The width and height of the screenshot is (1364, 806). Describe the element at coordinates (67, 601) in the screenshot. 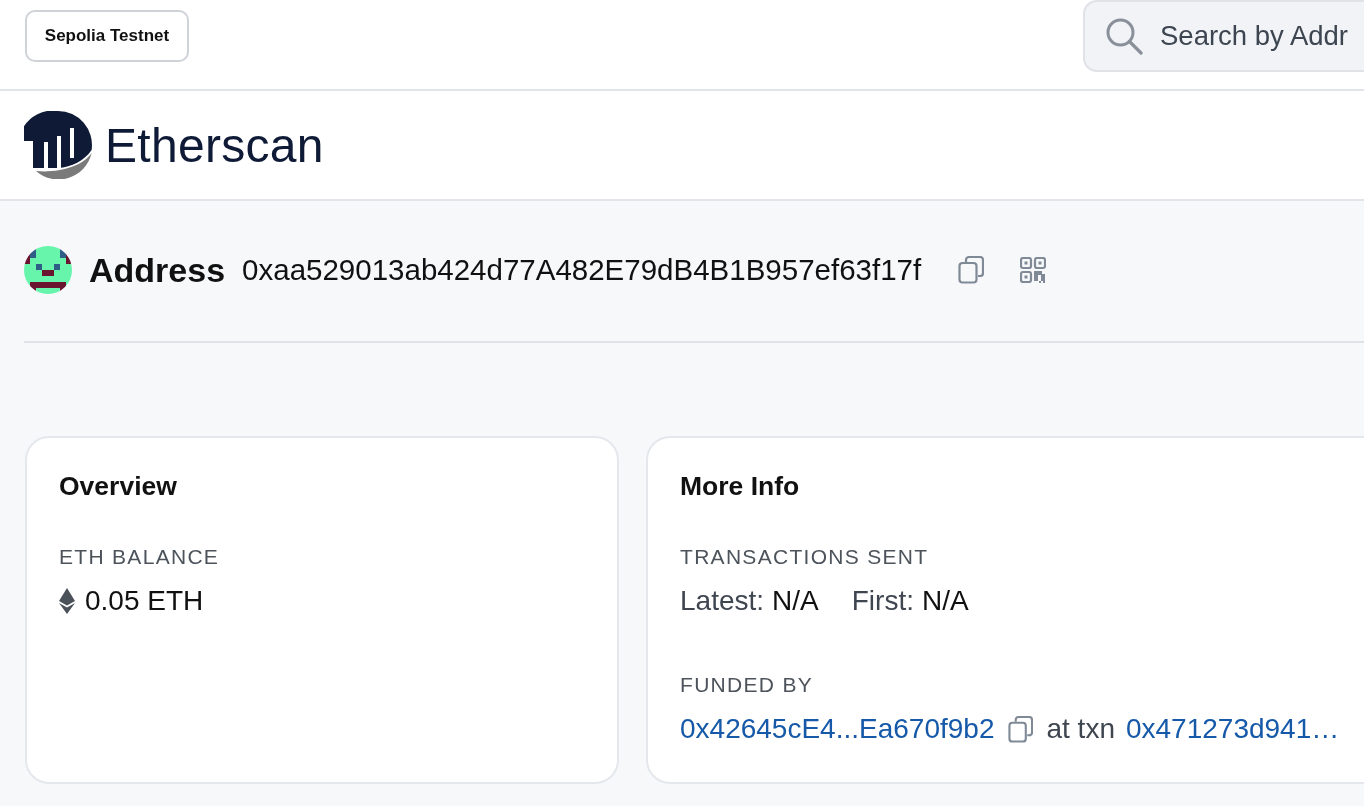

I see `ethereum-icon` at that location.